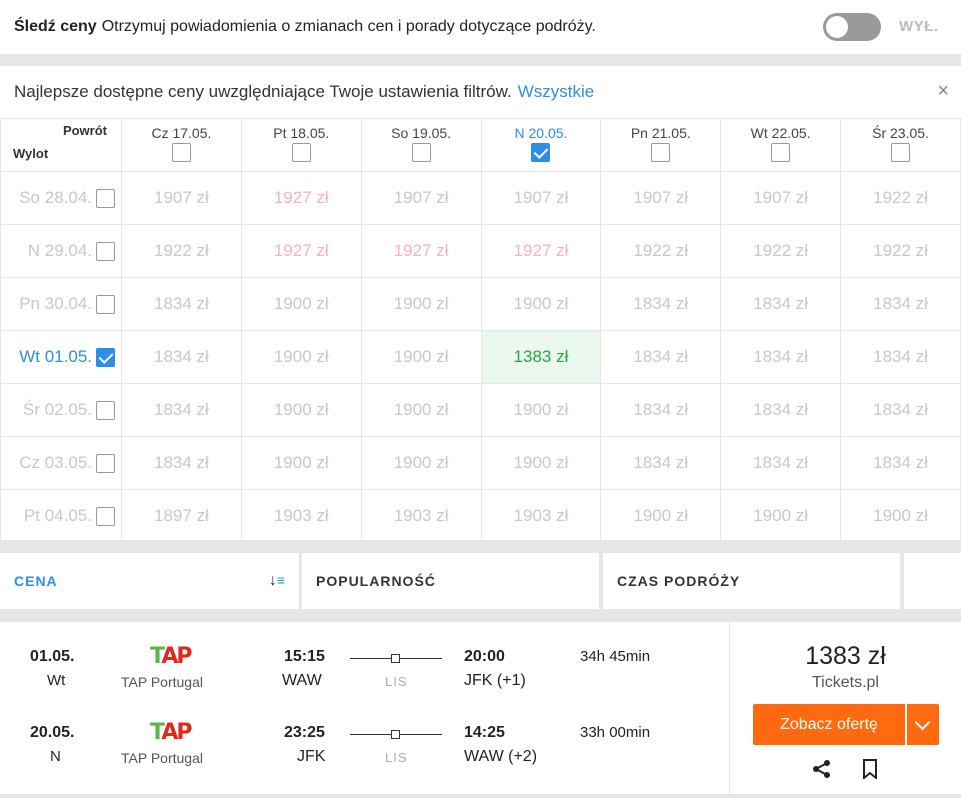 The image size is (961, 798). What do you see at coordinates (450, 581) in the screenshot?
I see `sort-tab-popularity: POPULARNOŚĆ` at bounding box center [450, 581].